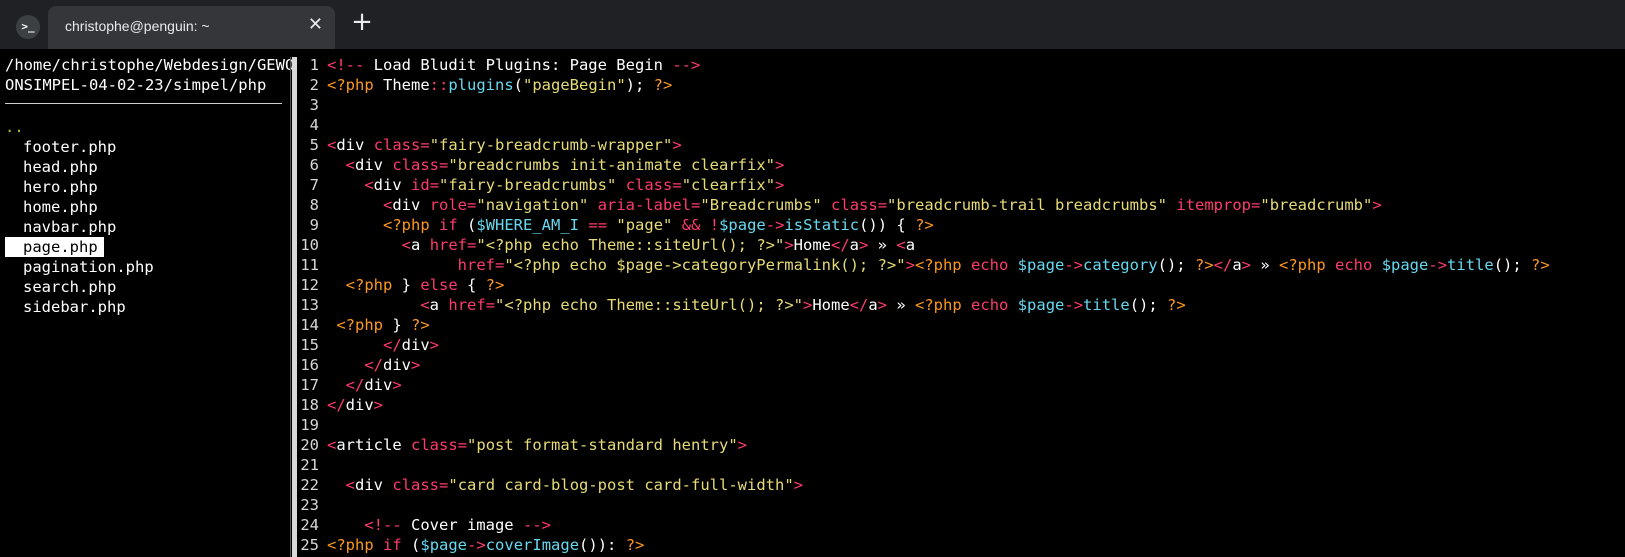 The width and height of the screenshot is (1625, 557). I want to click on file-name: sidebar.php, so click(74, 307).